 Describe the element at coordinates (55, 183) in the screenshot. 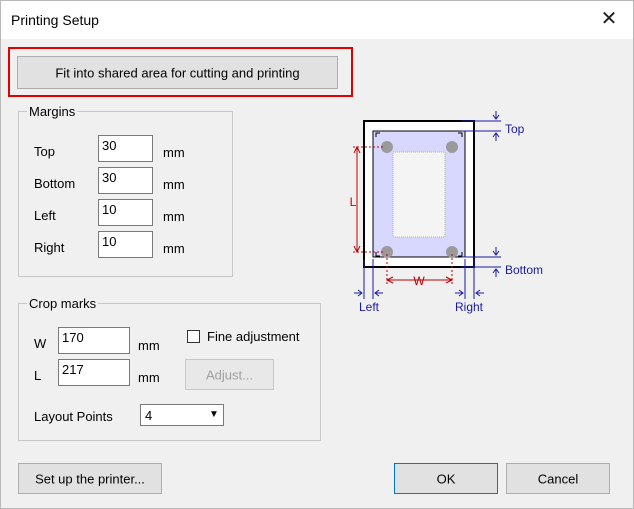

I see `bottom-label: Bottom` at that location.